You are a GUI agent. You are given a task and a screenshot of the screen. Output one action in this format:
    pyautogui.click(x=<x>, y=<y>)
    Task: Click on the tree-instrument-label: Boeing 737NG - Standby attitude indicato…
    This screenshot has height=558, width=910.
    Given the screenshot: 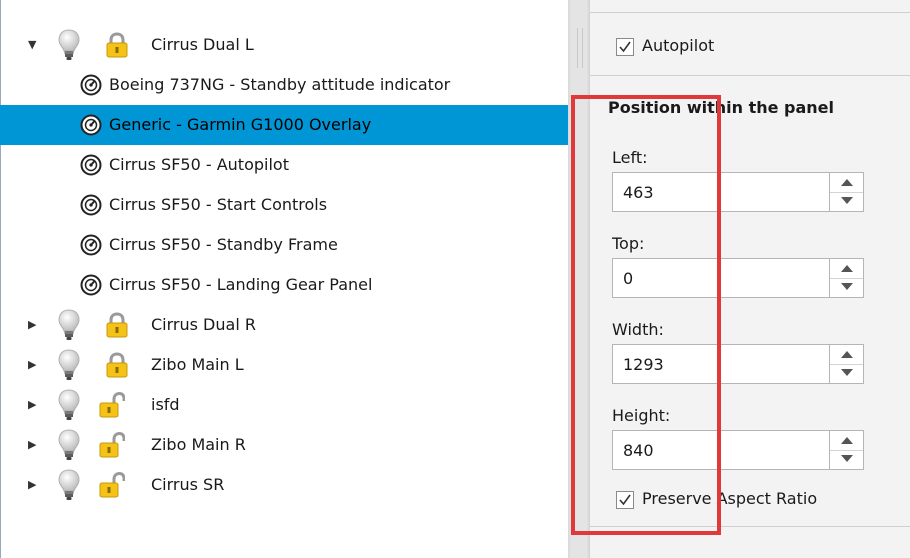 What is the action you would take?
    pyautogui.click(x=280, y=84)
    